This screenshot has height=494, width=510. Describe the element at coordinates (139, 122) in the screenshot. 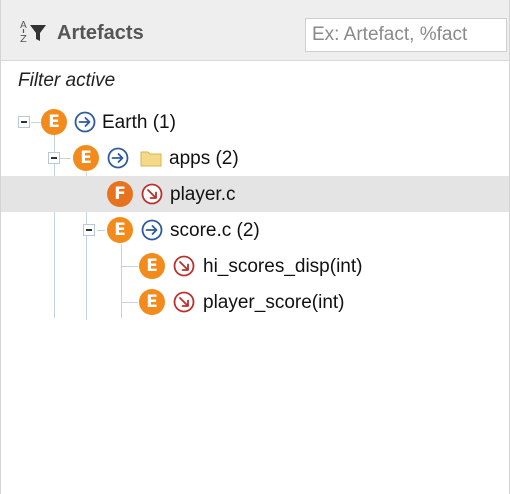

I see `tree-node-label: Earth (1)` at that location.